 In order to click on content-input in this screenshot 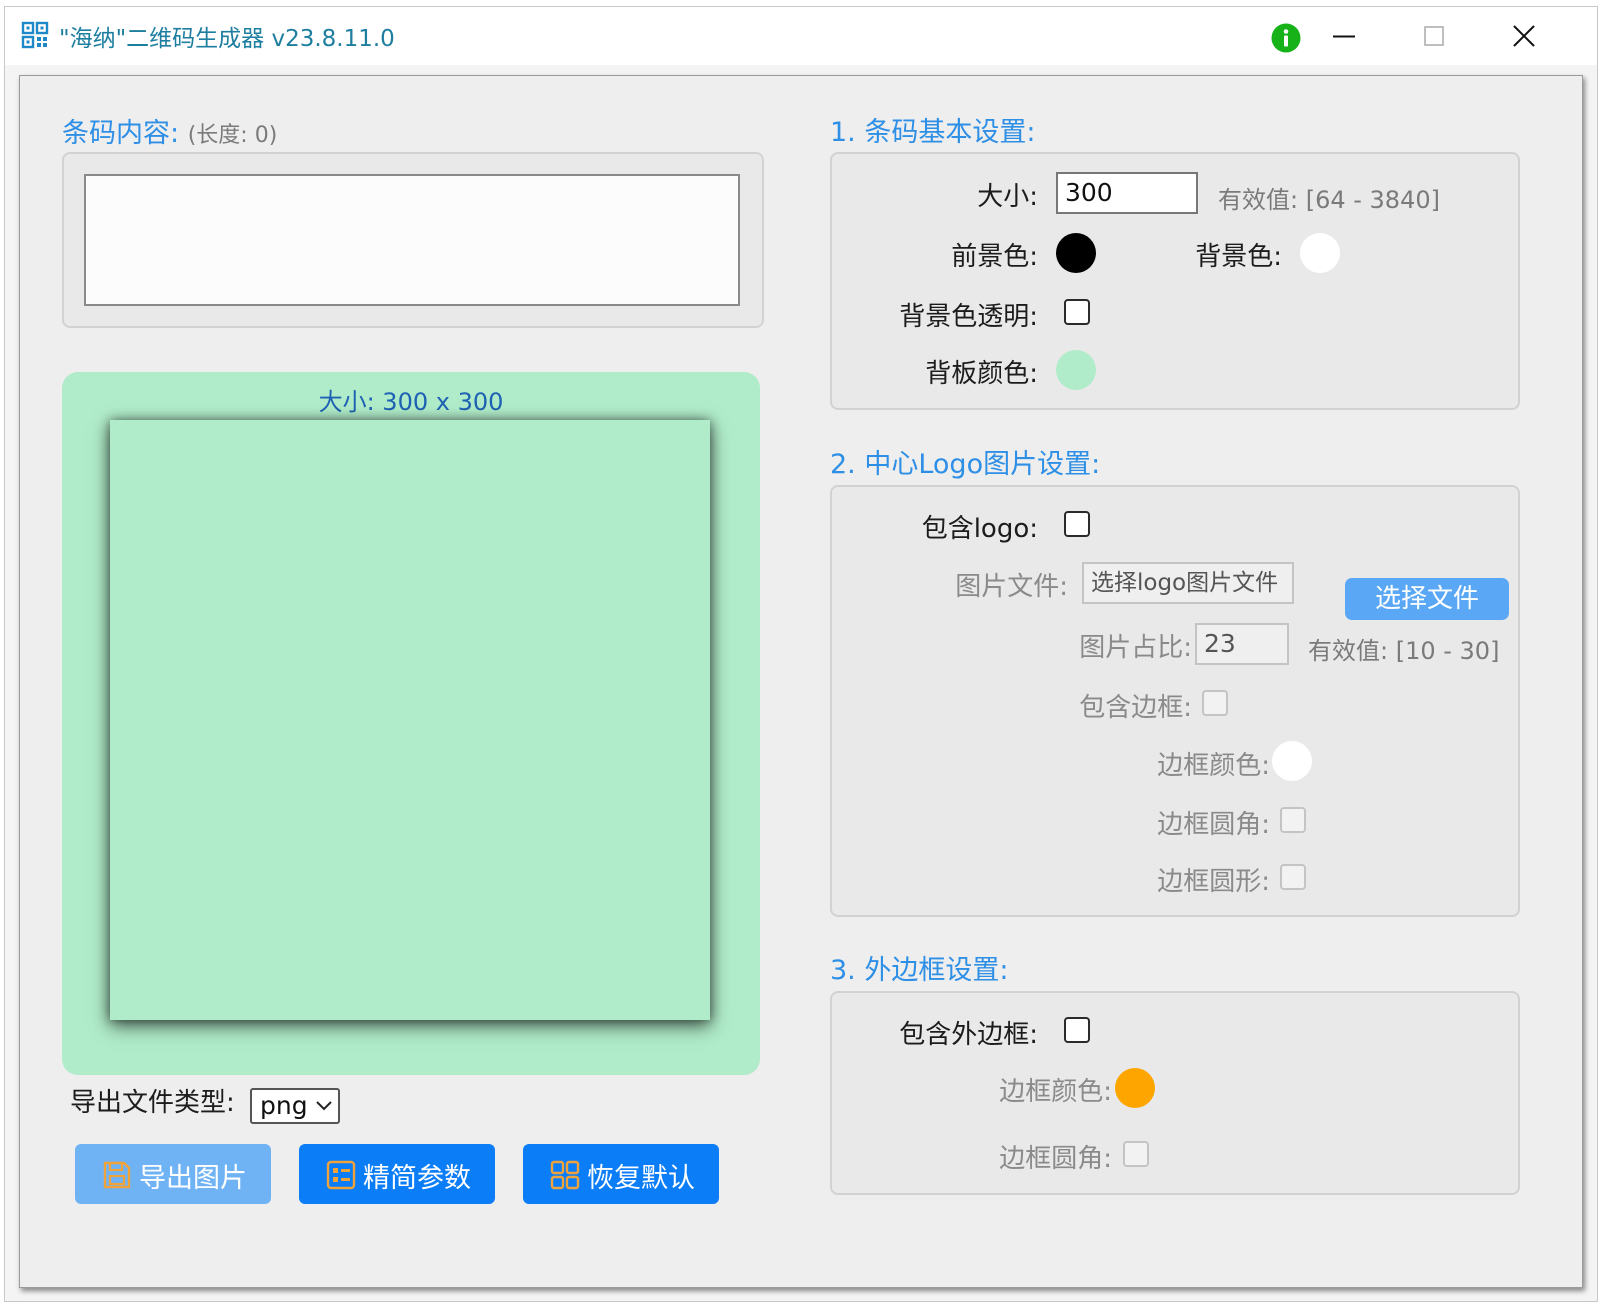, I will do `click(412, 240)`.